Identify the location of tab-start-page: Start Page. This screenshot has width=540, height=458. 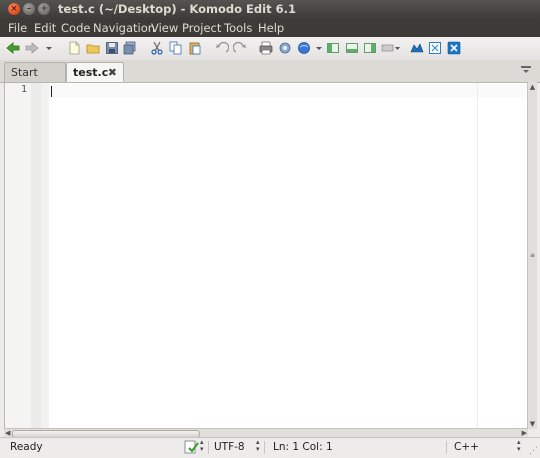
(35, 80).